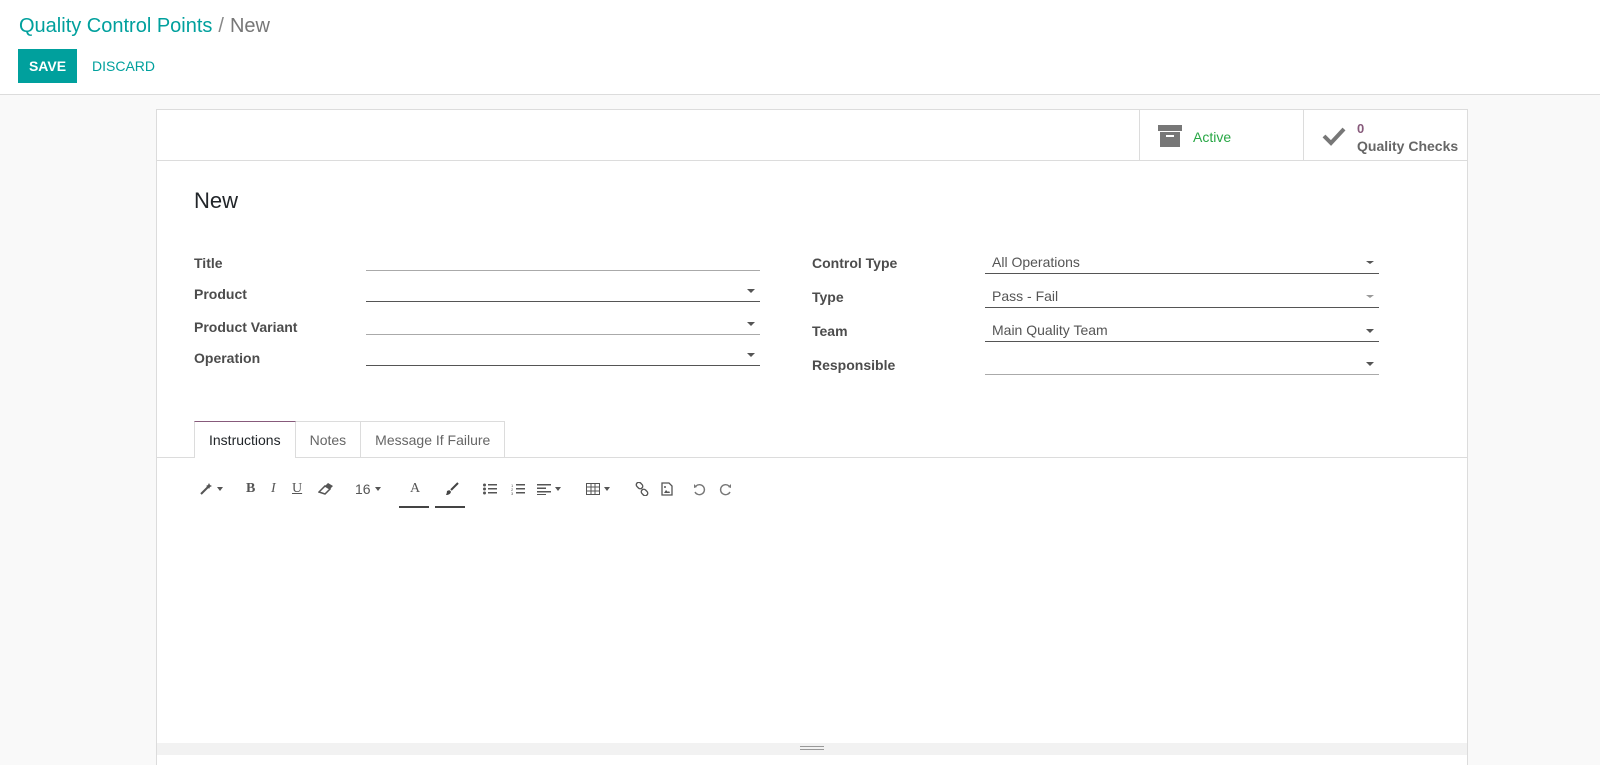  Describe the element at coordinates (1361, 128) in the screenshot. I see `quality-checks-count: 0` at that location.